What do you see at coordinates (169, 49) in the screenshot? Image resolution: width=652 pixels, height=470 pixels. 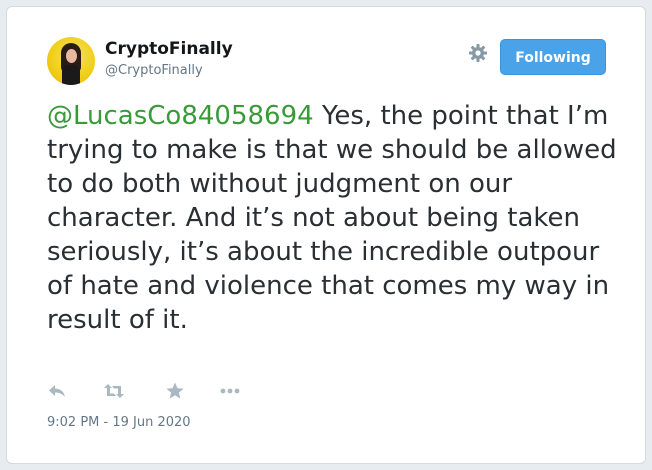 I see `author-display-name: CryptoFinally` at bounding box center [169, 49].